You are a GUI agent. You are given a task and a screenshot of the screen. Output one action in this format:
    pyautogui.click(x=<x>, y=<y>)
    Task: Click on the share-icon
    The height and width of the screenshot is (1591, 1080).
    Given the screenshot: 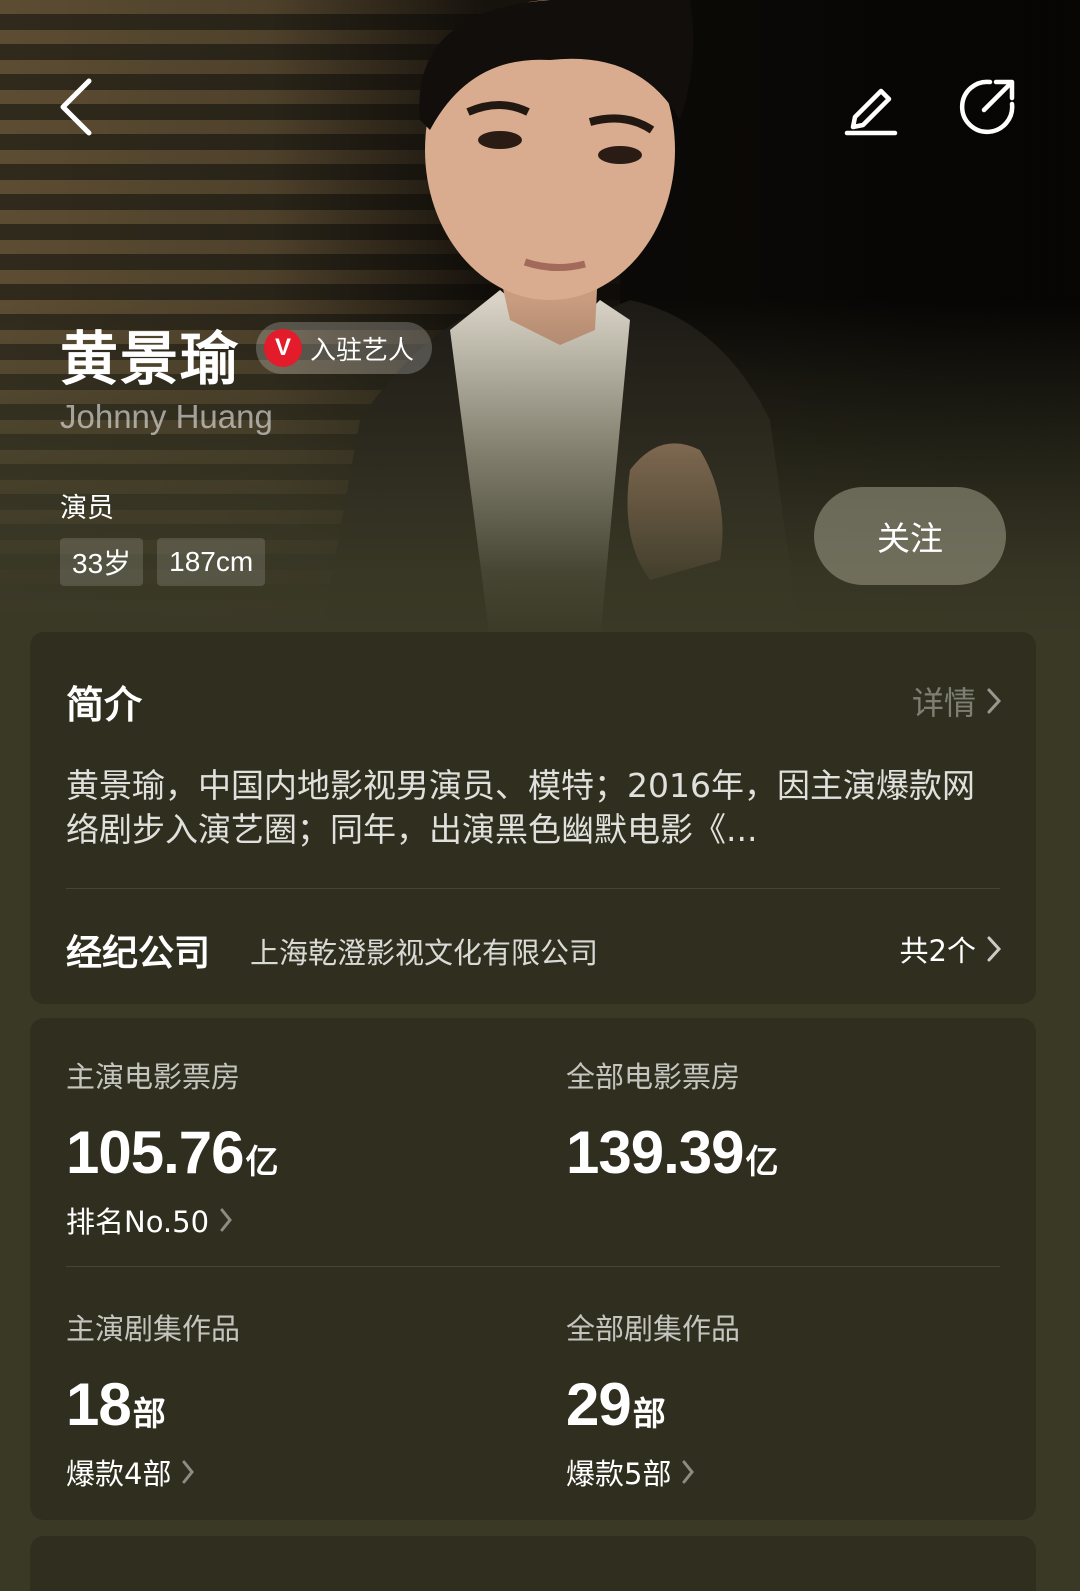 What is the action you would take?
    pyautogui.click(x=987, y=107)
    